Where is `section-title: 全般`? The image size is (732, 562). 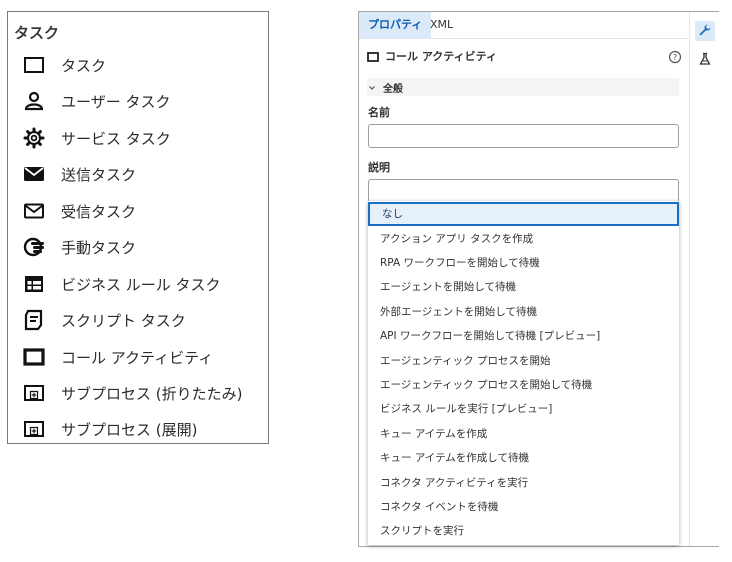
section-title: 全般 is located at coordinates (393, 89).